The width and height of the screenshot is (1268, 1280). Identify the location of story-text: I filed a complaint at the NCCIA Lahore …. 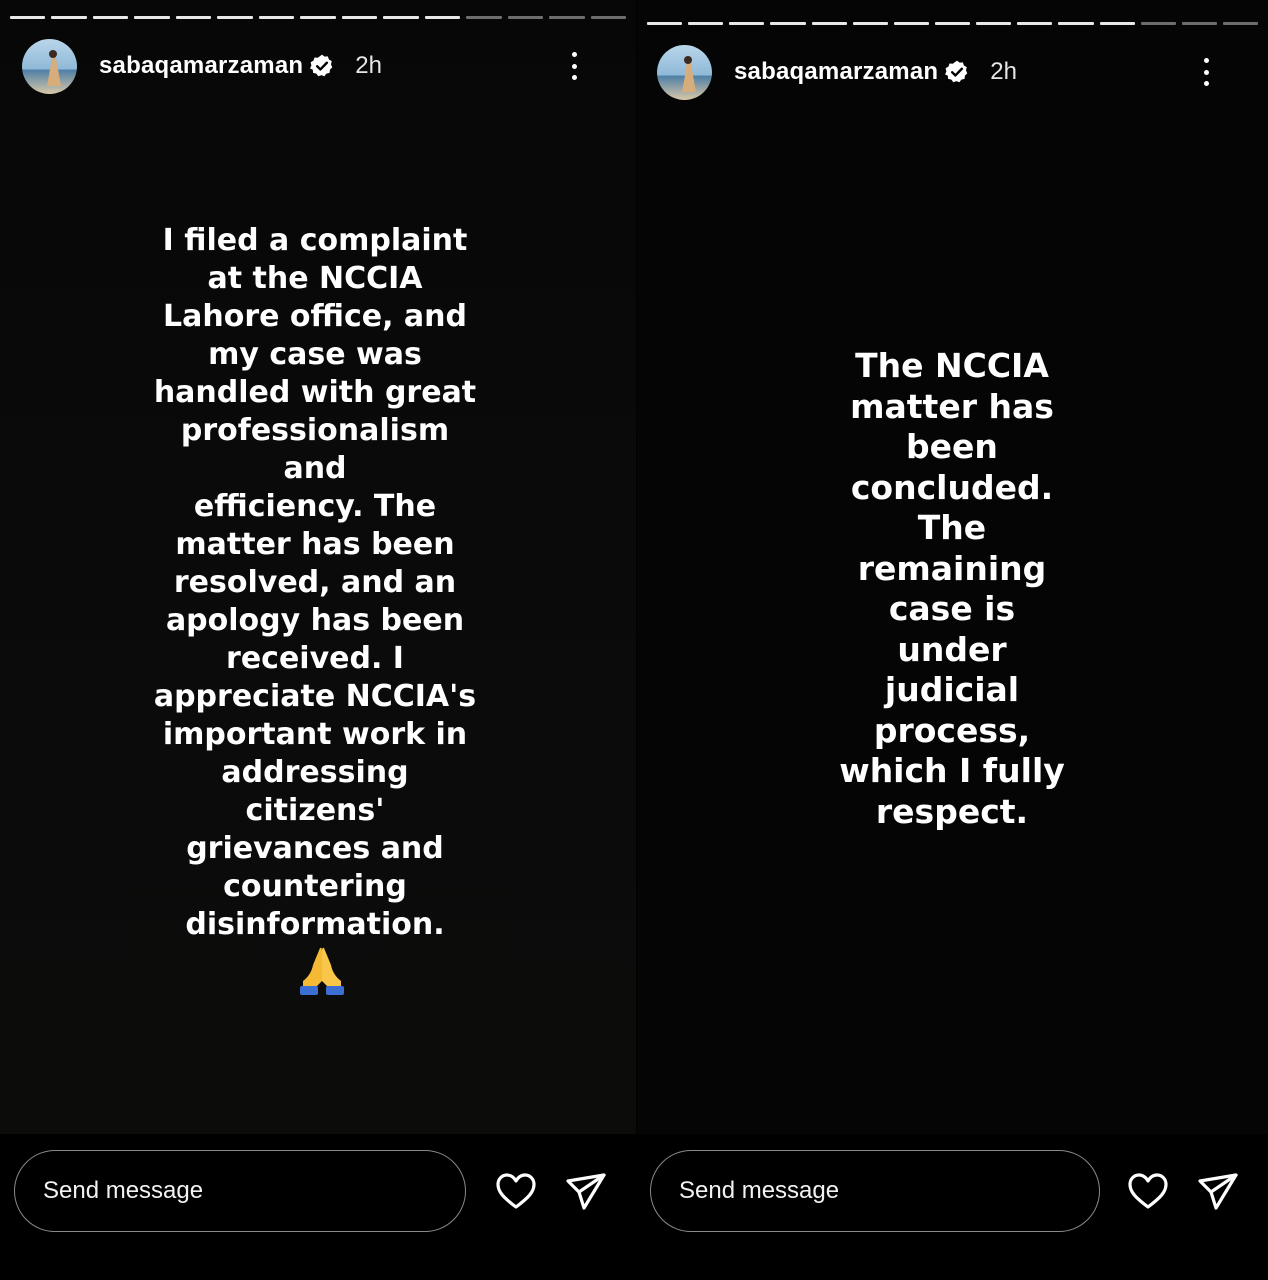
(315, 582).